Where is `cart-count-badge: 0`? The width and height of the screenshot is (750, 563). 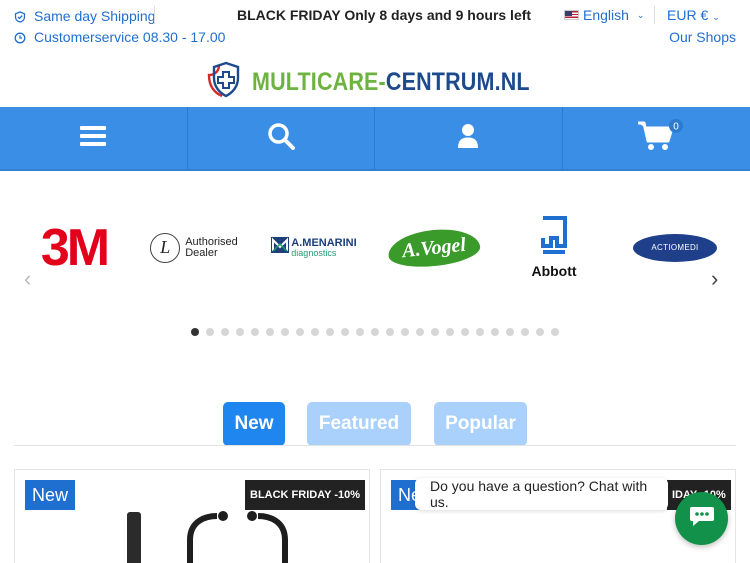 cart-count-badge: 0 is located at coordinates (676, 128).